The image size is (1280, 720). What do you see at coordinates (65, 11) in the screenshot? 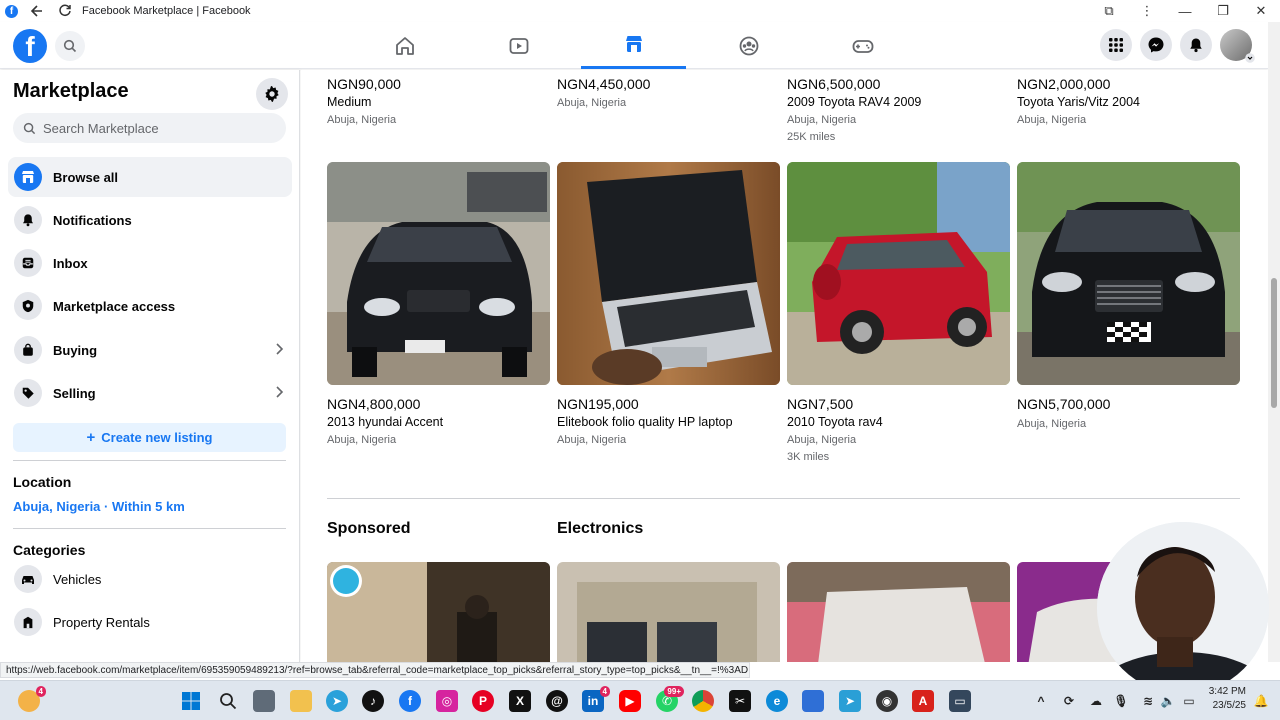
I see `reload-icon` at bounding box center [65, 11].